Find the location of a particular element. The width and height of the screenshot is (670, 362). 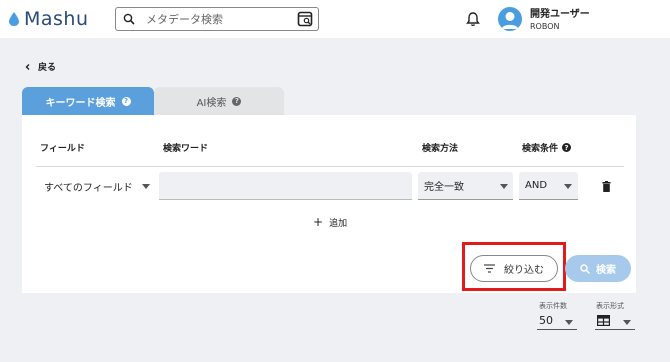

header-divider is located at coordinates (330, 166).